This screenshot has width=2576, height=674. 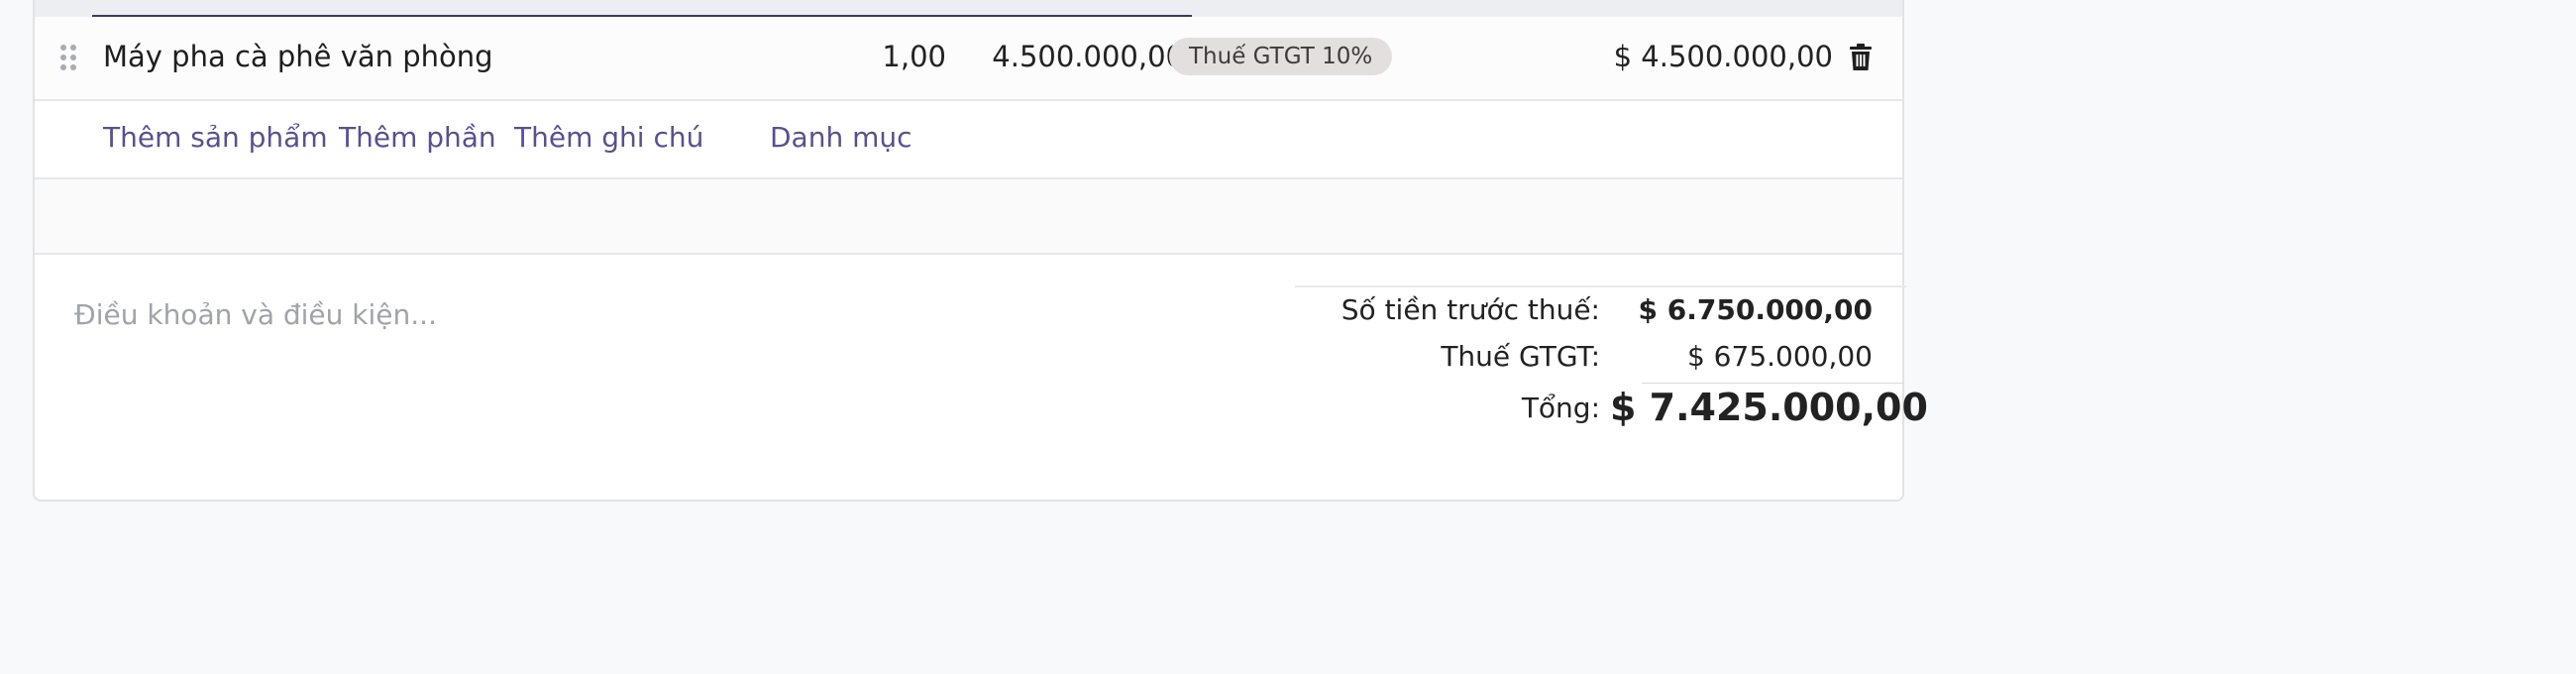 What do you see at coordinates (1470, 309) in the screenshot?
I see `untaxed-amount-label: Số tiền trước thuế:` at bounding box center [1470, 309].